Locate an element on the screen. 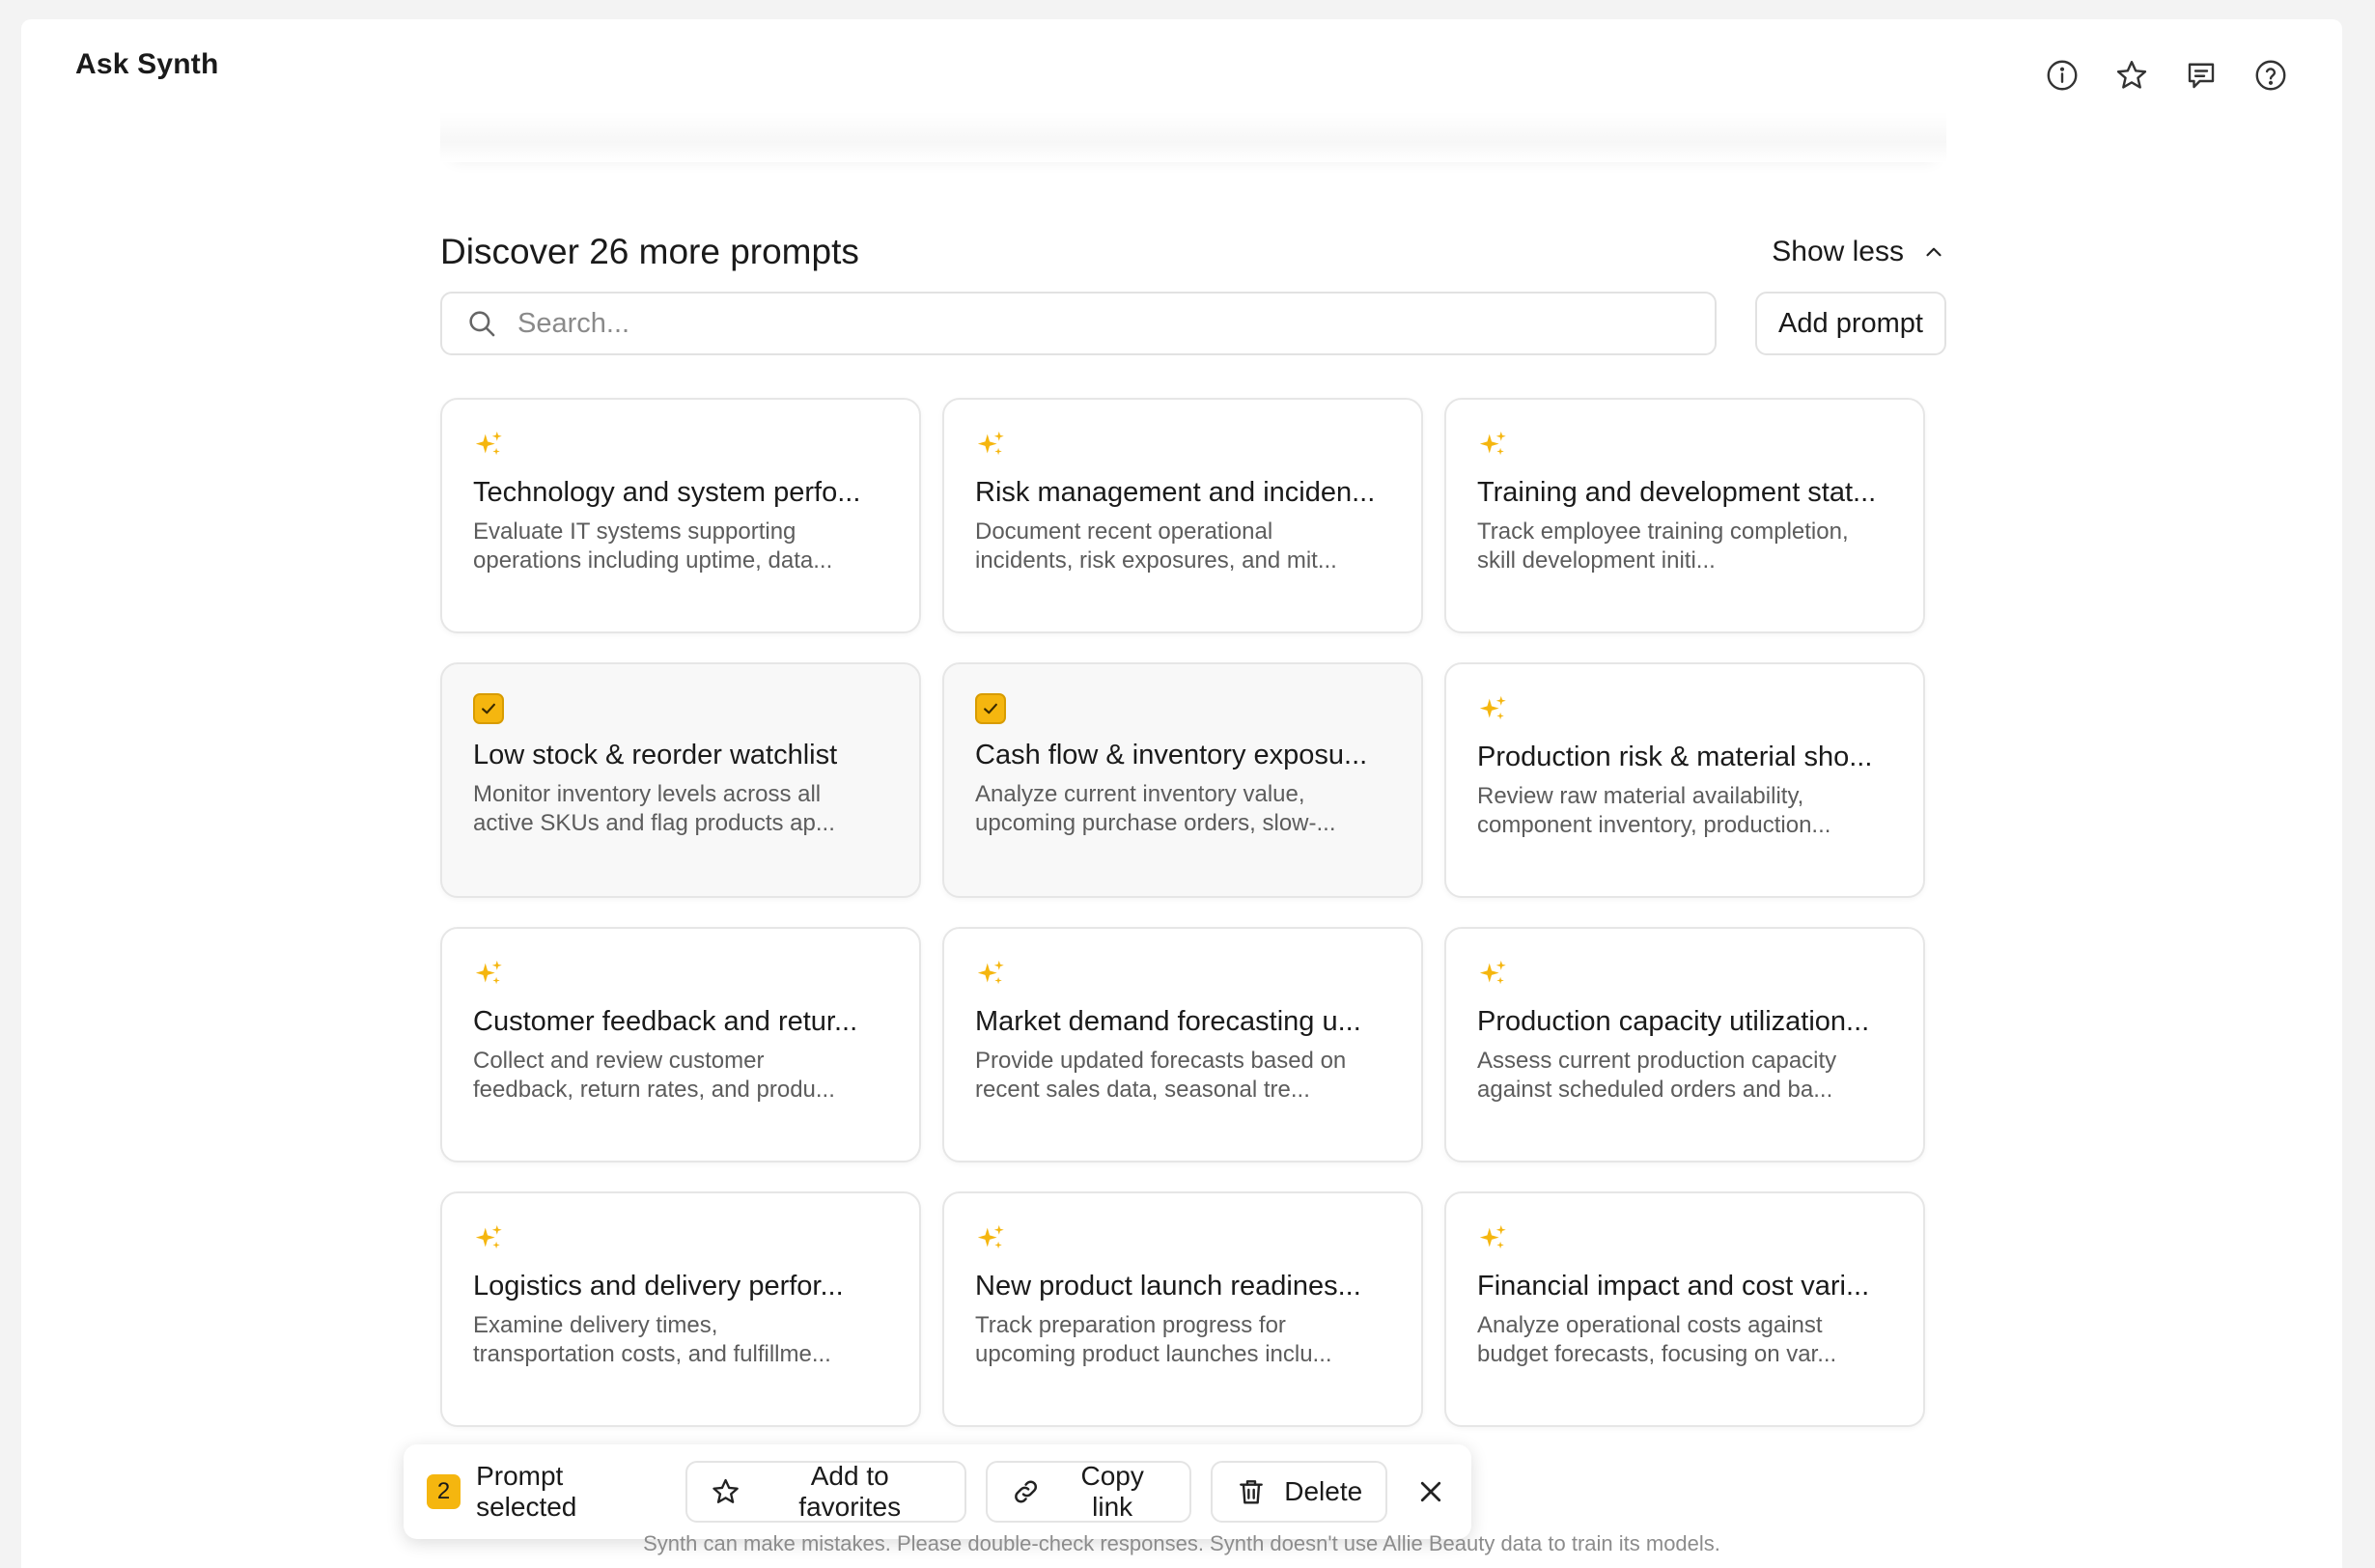 Image resolution: width=2375 pixels, height=1568 pixels. selection-count-label: Prompt selected is located at coordinates (527, 1492).